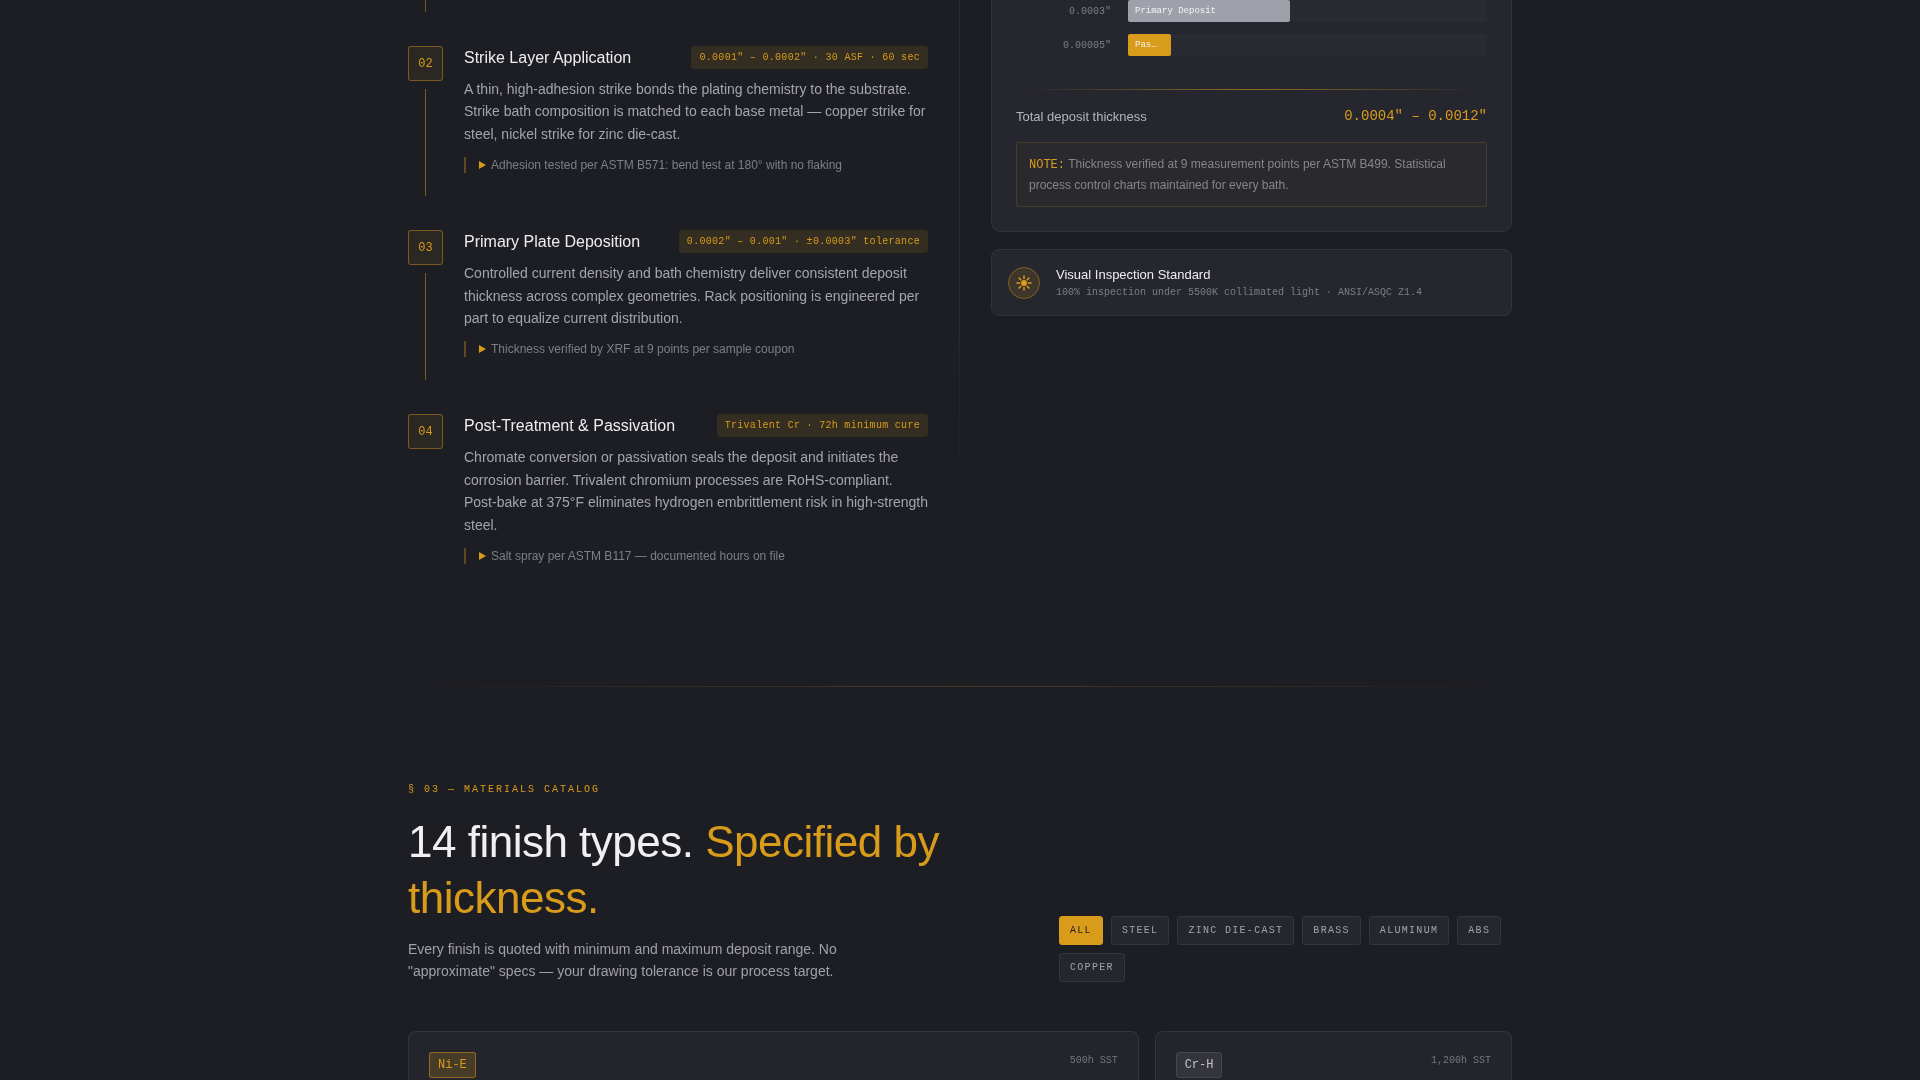 This screenshot has width=1920, height=1080. Describe the element at coordinates (1081, 931) in the screenshot. I see `filter-button: ALL` at that location.